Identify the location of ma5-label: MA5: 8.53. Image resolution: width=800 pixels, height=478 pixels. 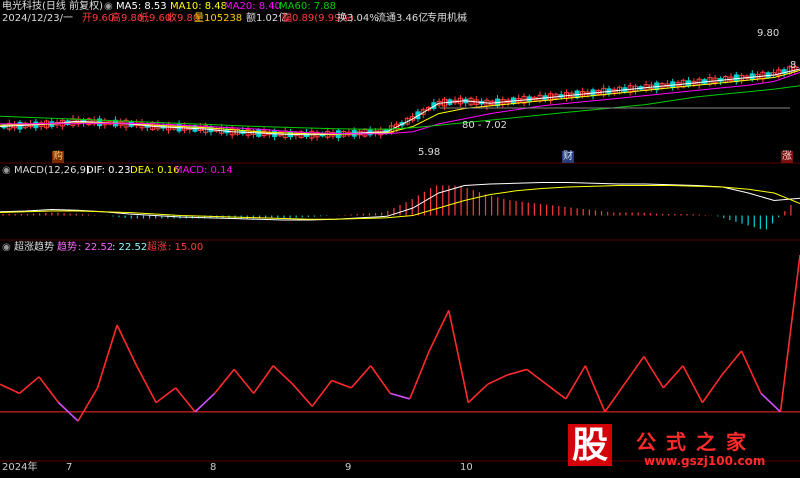
(141, 6).